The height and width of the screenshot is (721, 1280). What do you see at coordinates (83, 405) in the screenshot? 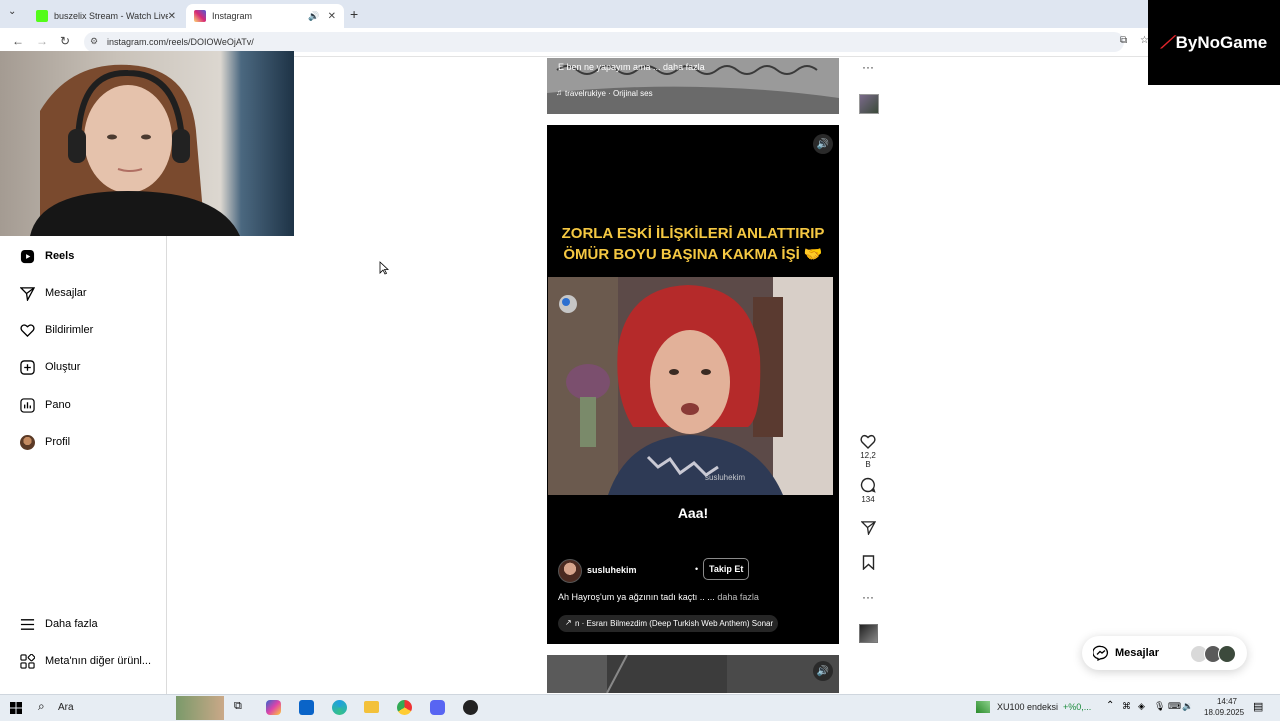
I see `sidebar-item-dashboard: Pano` at bounding box center [83, 405].